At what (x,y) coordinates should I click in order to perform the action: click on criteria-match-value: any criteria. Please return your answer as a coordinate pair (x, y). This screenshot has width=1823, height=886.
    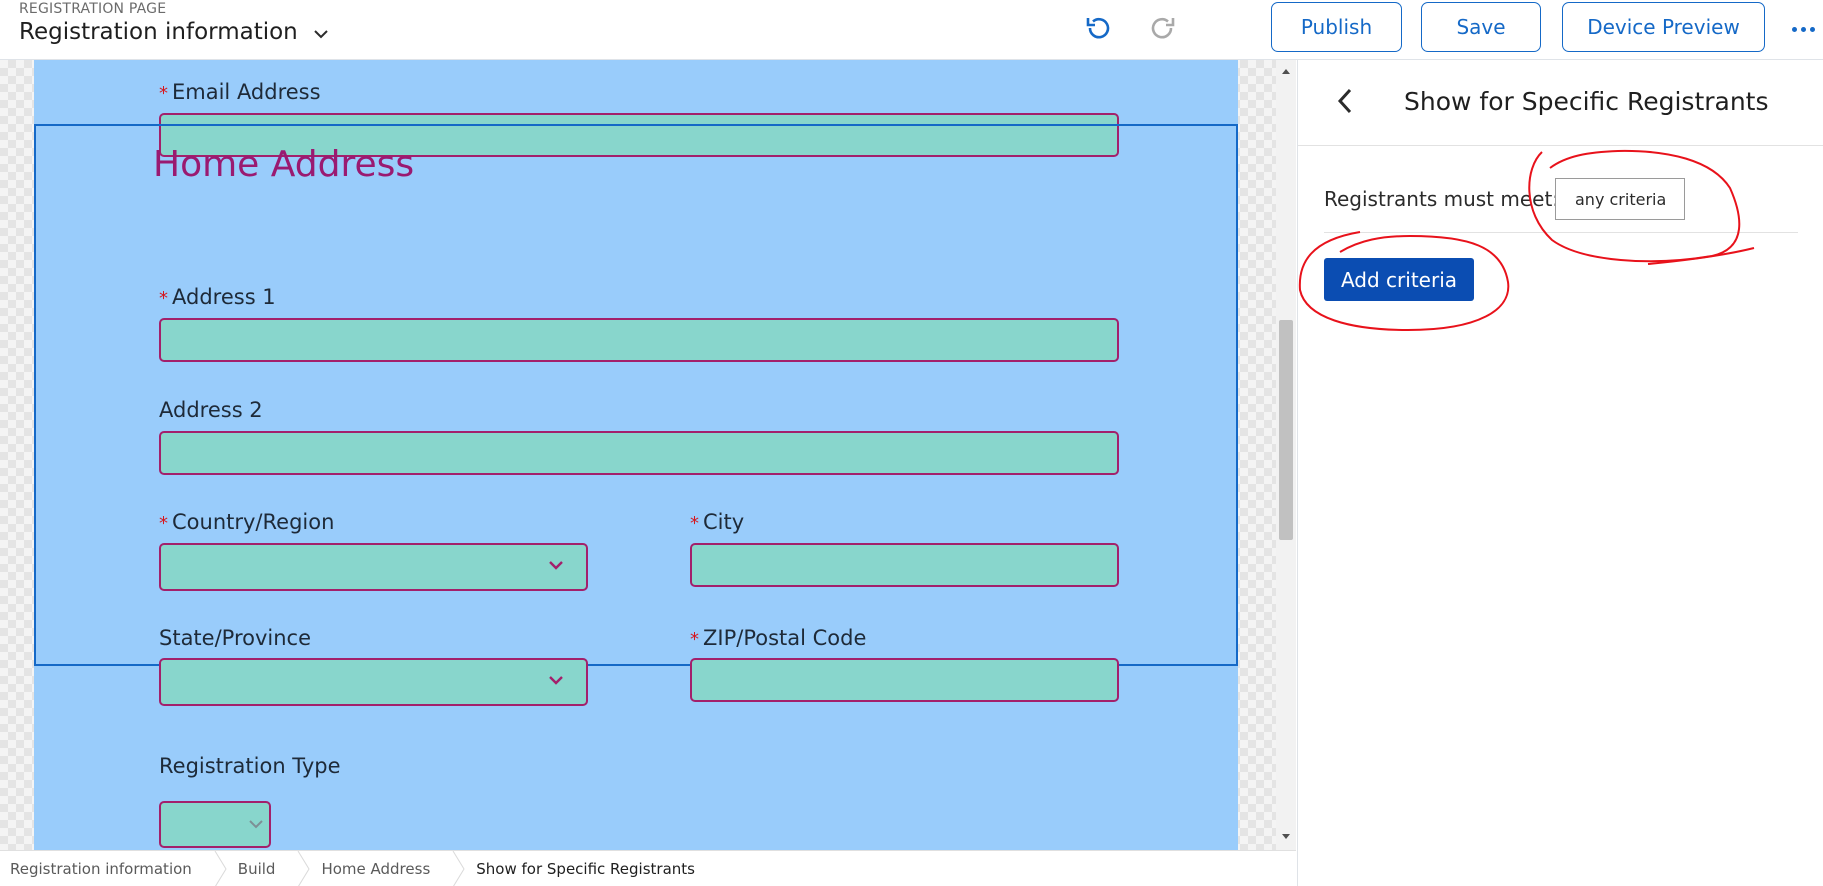
    Looking at the image, I should click on (1621, 199).